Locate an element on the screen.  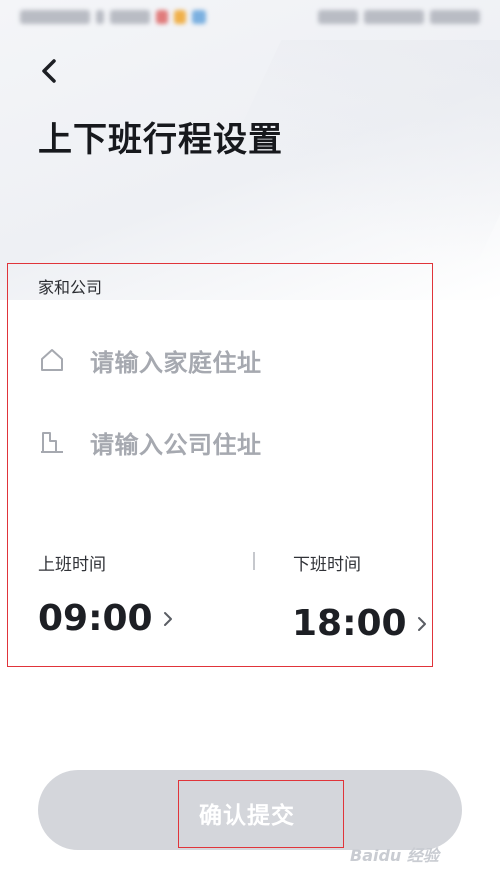
back-button is located at coordinates (49, 73).